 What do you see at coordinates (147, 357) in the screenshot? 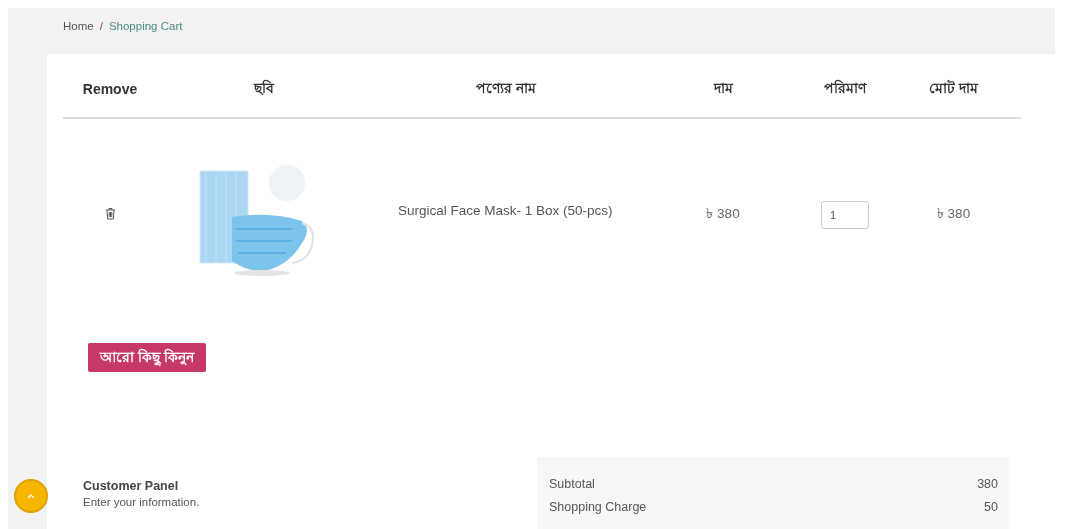
I see `continue-shopping-button: আরো কিছু কিনুন` at bounding box center [147, 357].